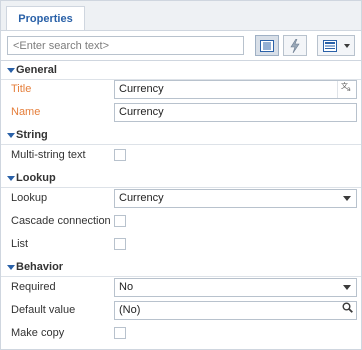  I want to click on lookup-select: Currency, so click(235, 198).